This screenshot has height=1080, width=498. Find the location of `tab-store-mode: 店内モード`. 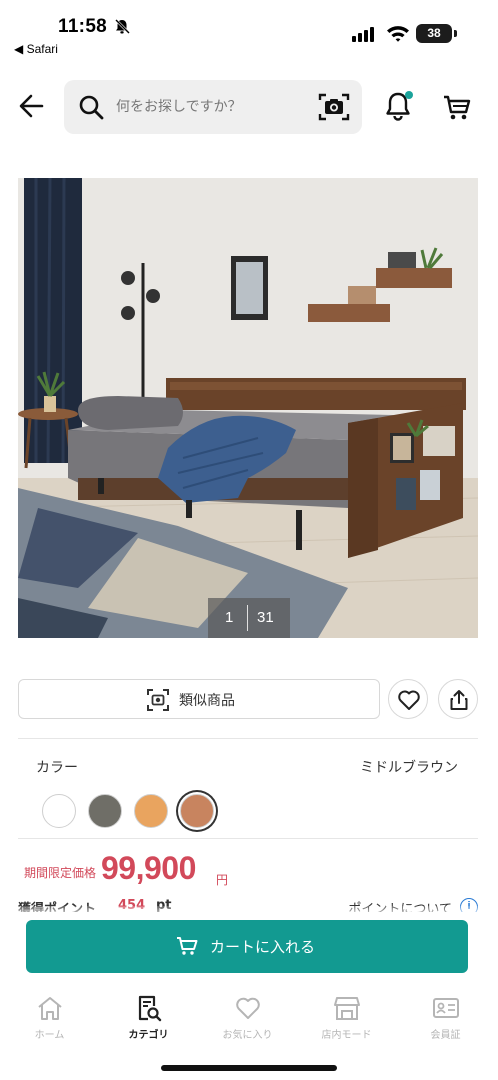

tab-store-mode: 店内モード is located at coordinates (346, 1018).